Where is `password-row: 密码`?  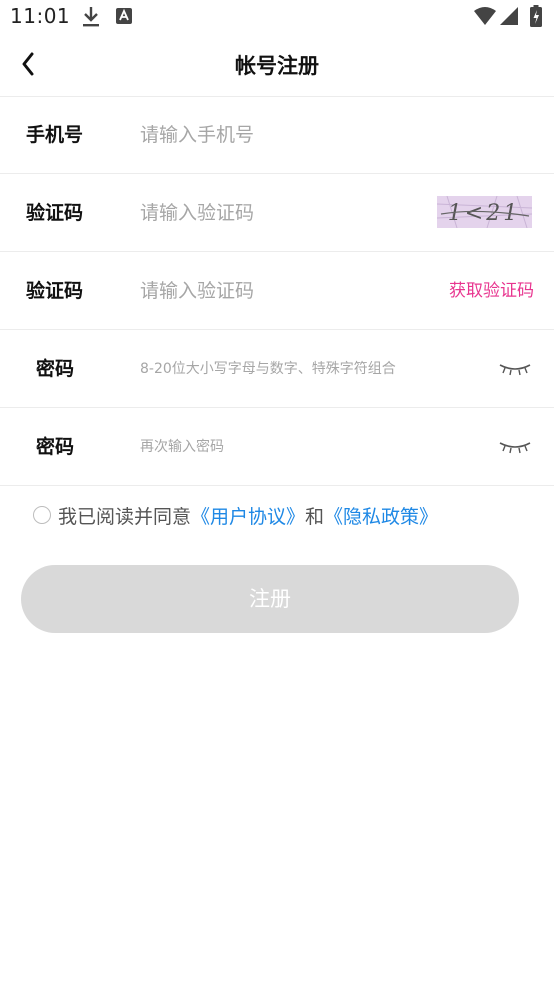 password-row: 密码 is located at coordinates (277, 369).